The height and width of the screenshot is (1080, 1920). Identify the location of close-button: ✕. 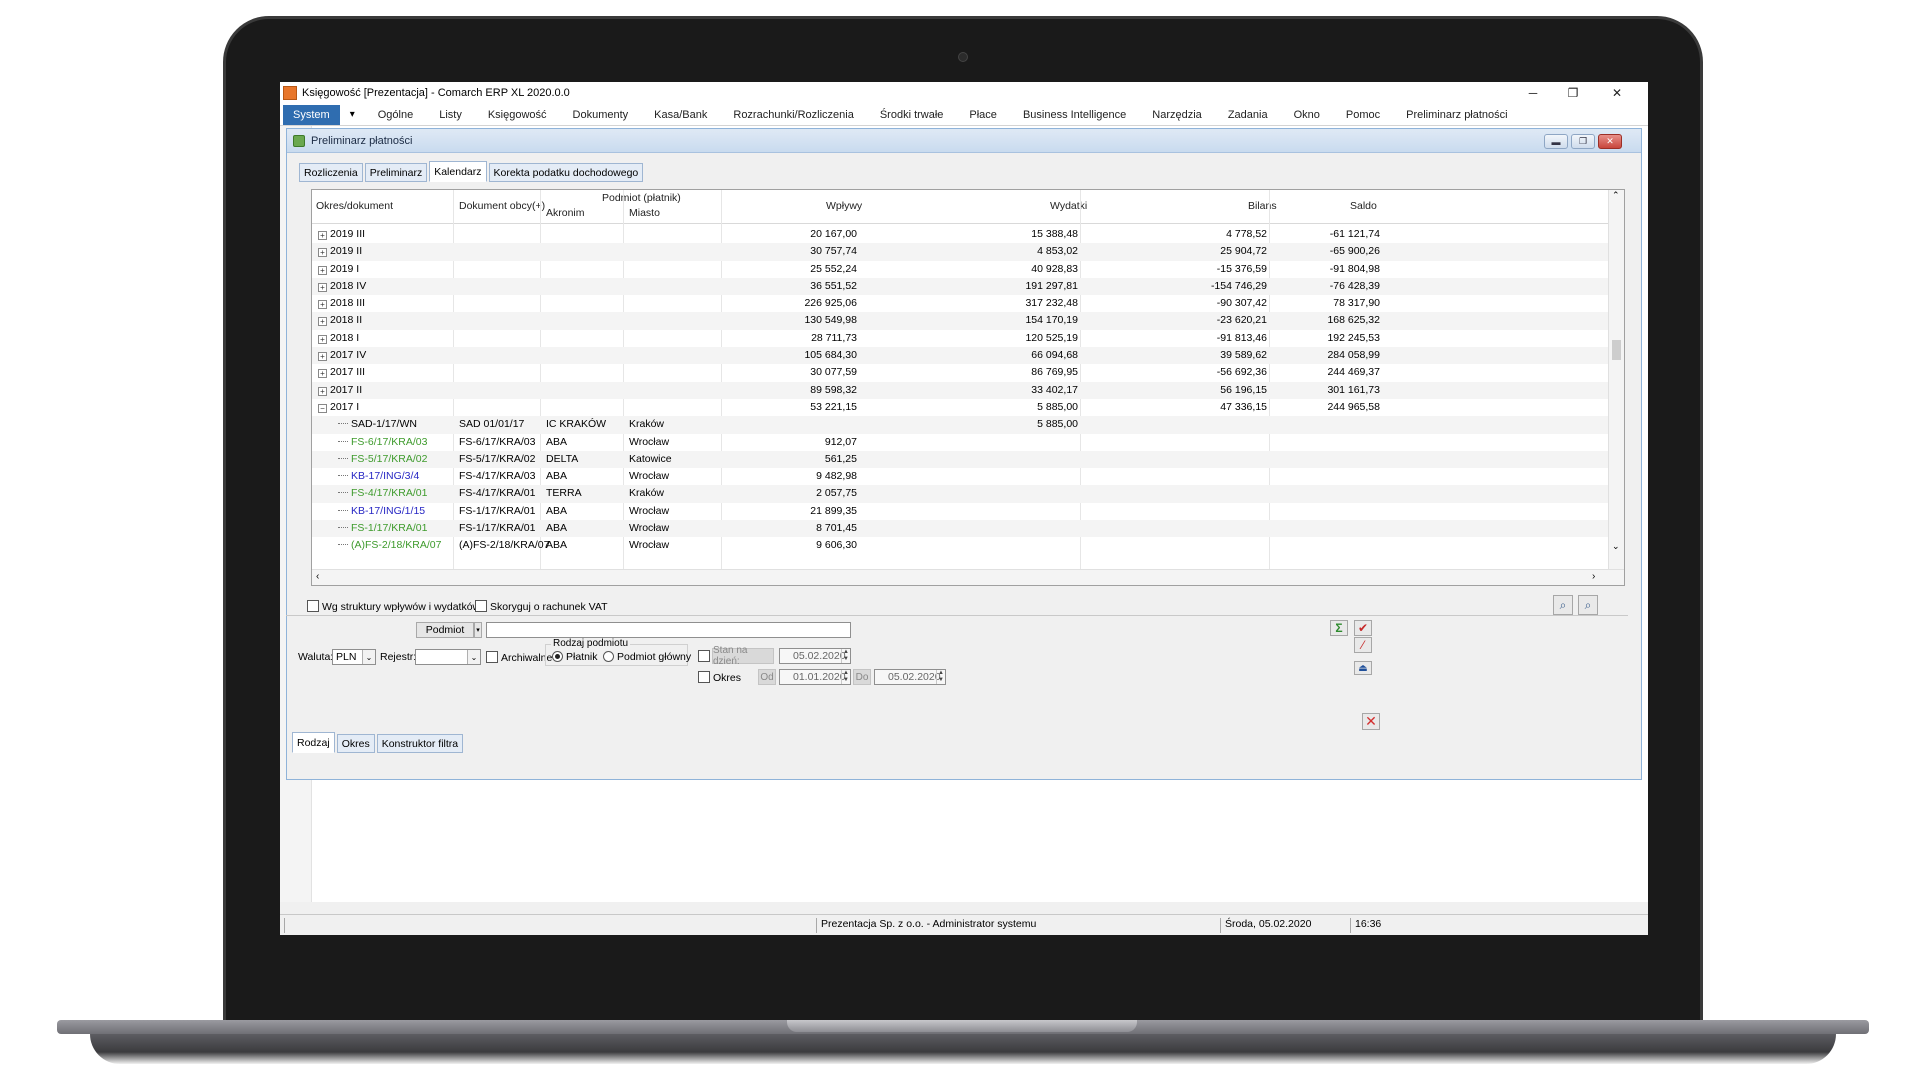
(1617, 93).